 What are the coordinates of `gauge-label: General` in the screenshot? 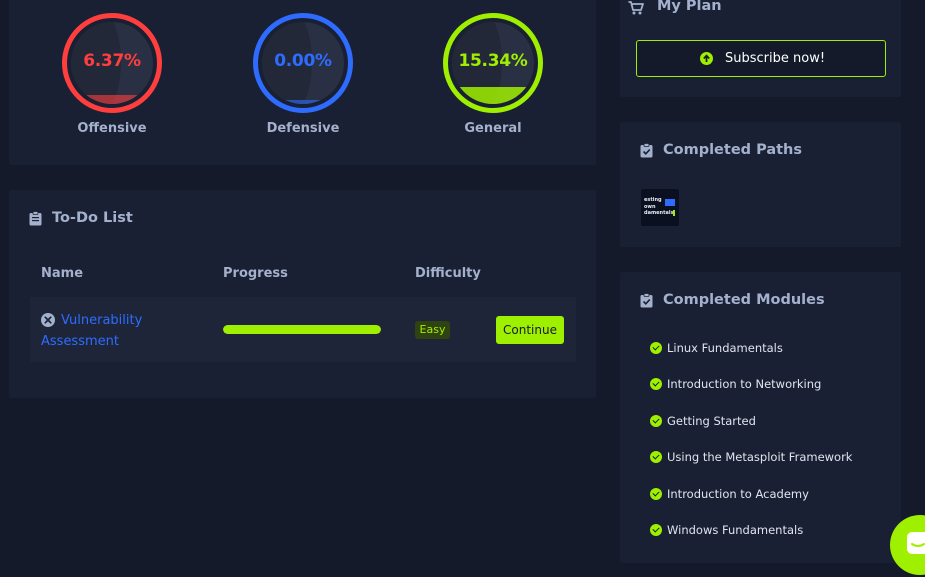 It's located at (493, 128).